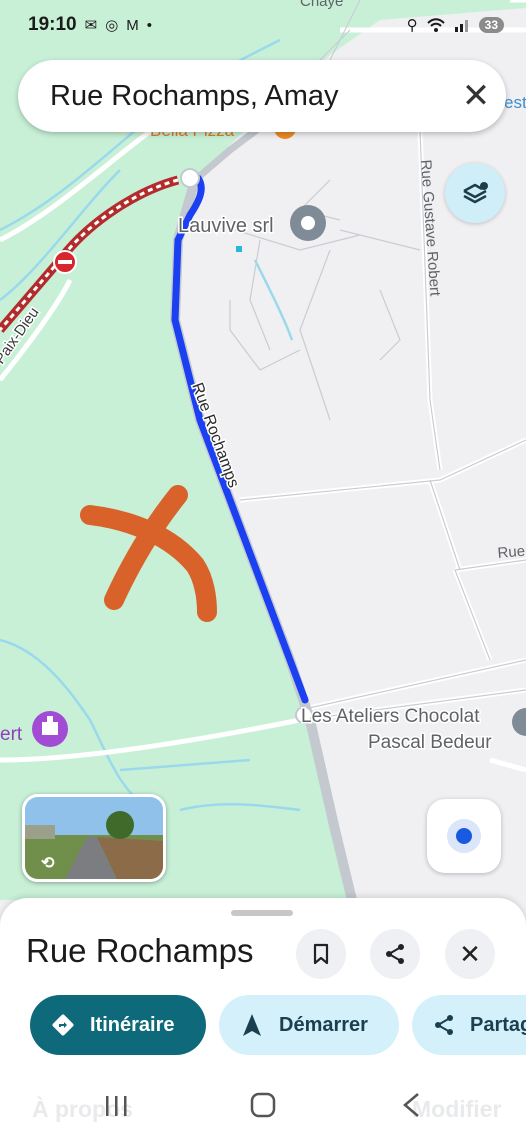  Describe the element at coordinates (435, 25) in the screenshot. I see `wifi-icon` at that location.